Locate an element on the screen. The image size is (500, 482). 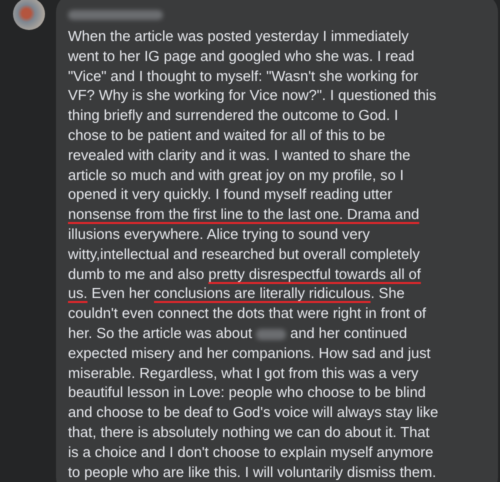
blurred-word is located at coordinates (271, 334).